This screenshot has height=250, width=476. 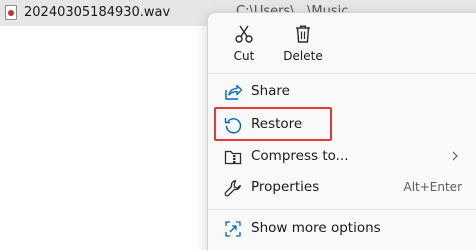 What do you see at coordinates (244, 45) in the screenshot?
I see `cut-button: Cut` at bounding box center [244, 45].